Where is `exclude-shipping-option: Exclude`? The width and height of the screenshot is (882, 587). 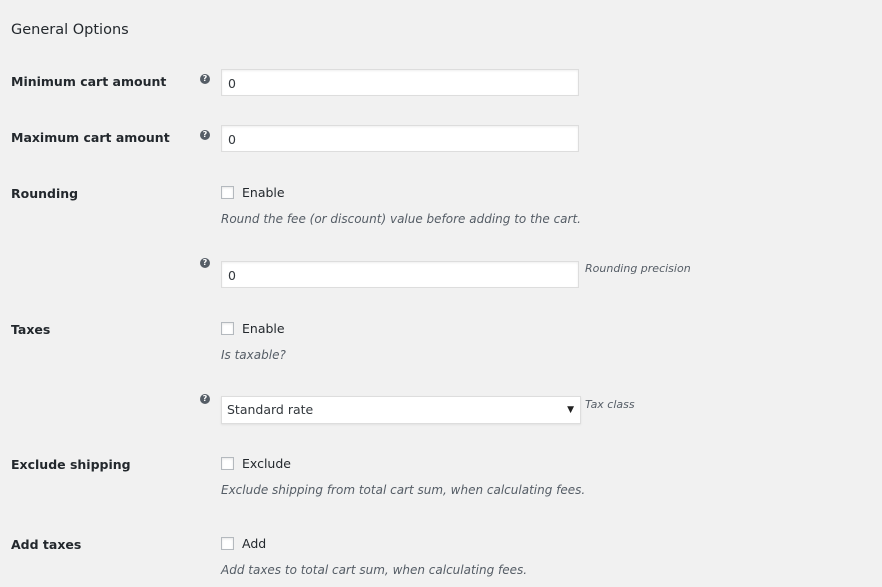 exclude-shipping-option: Exclude is located at coordinates (256, 463).